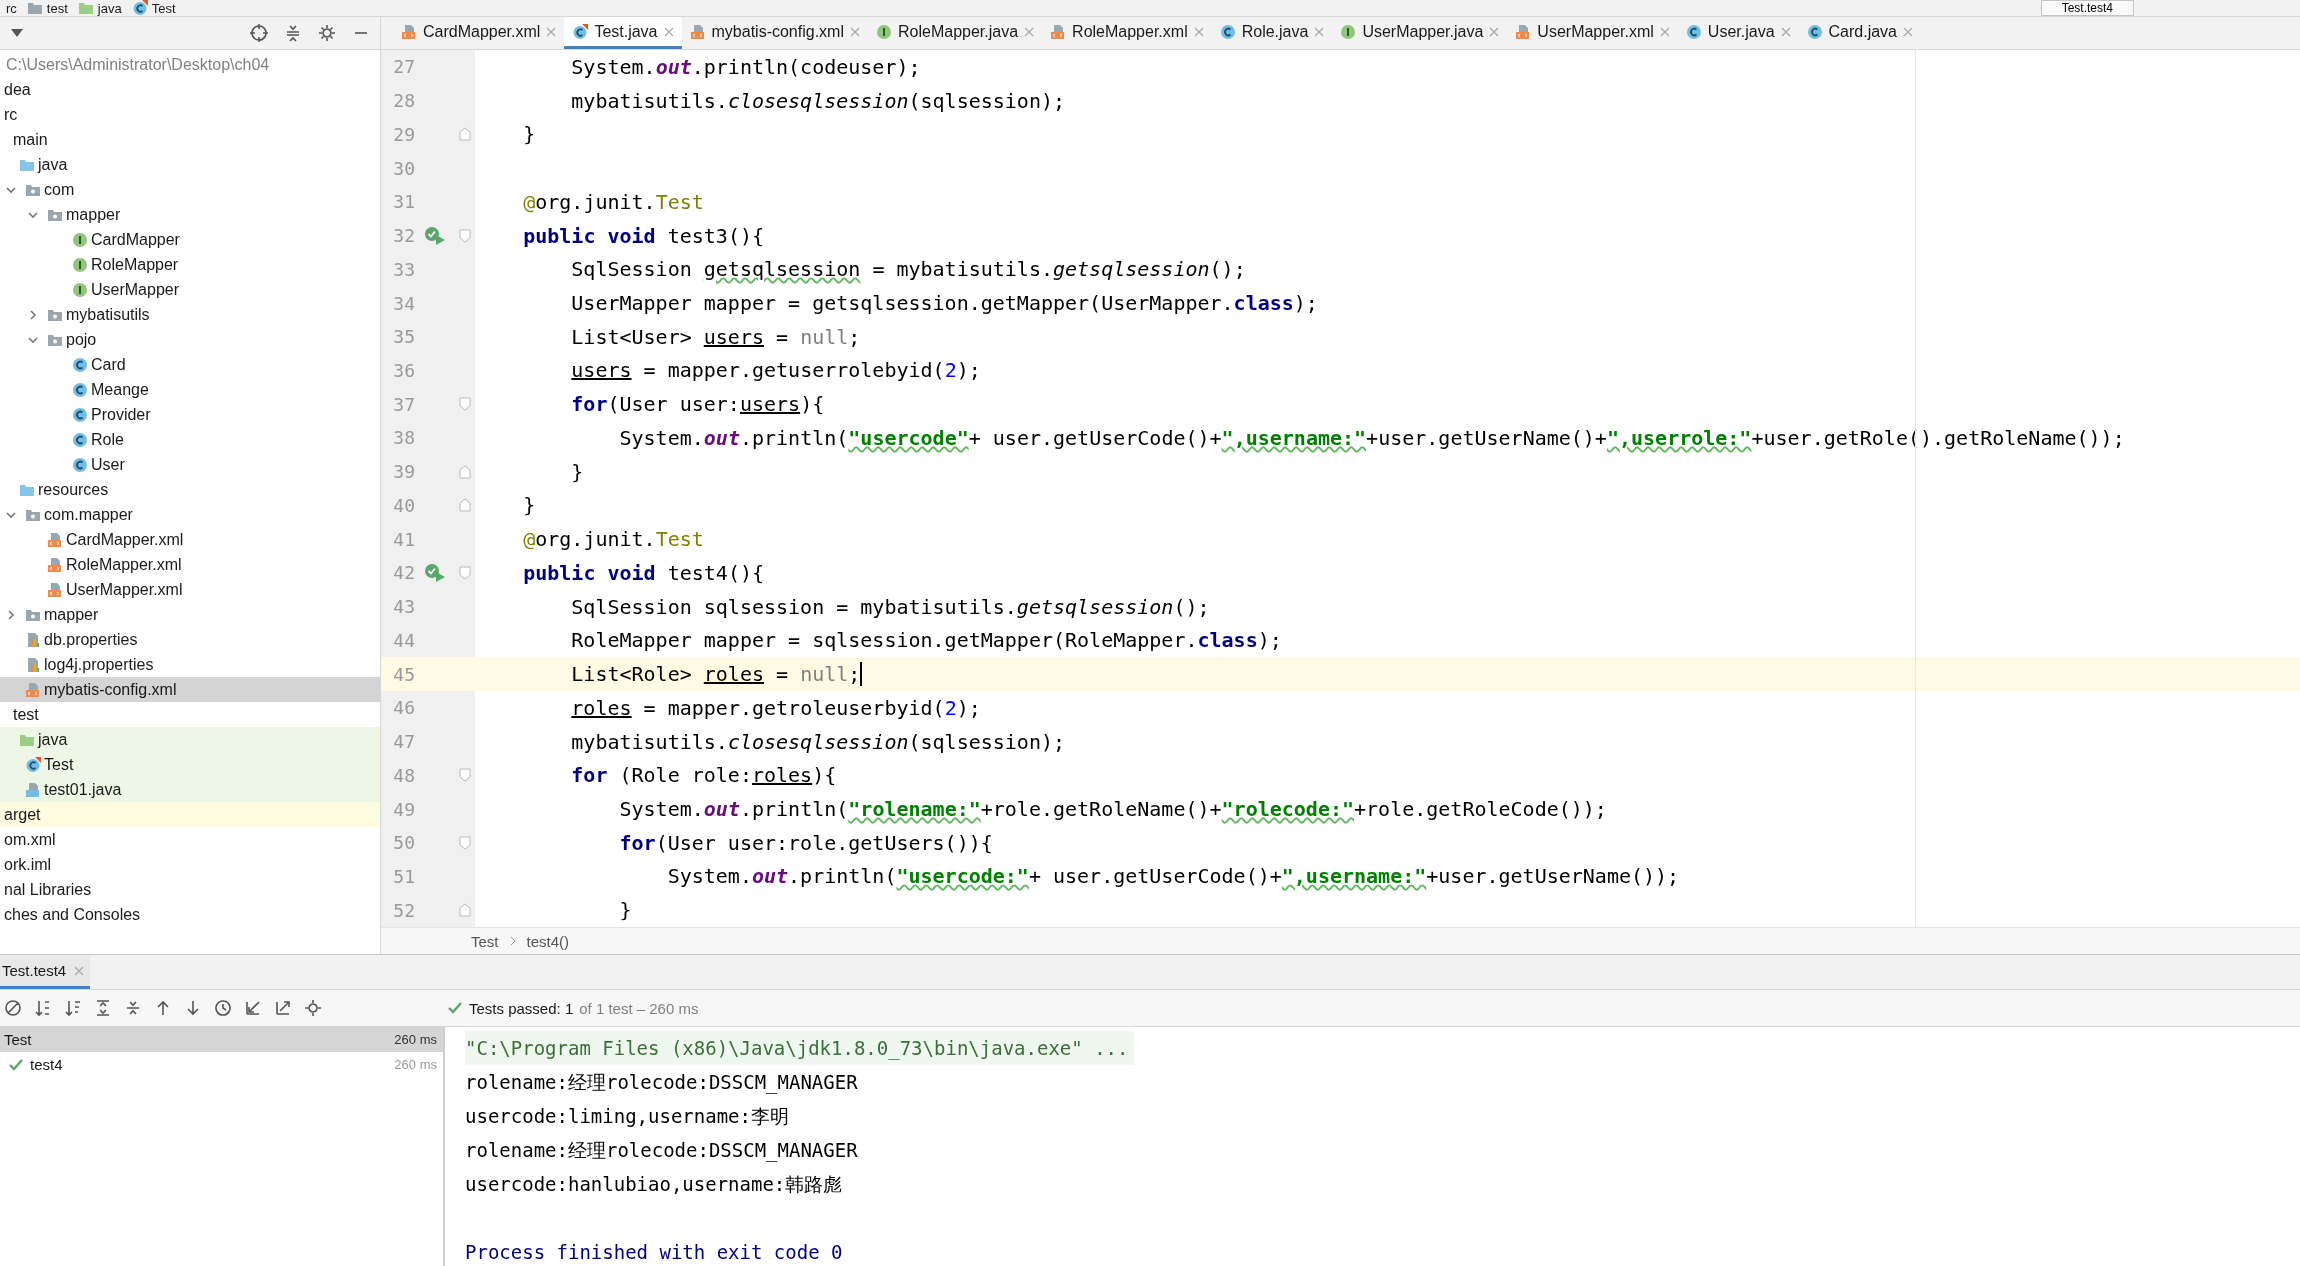  I want to click on export-icon, so click(283, 1008).